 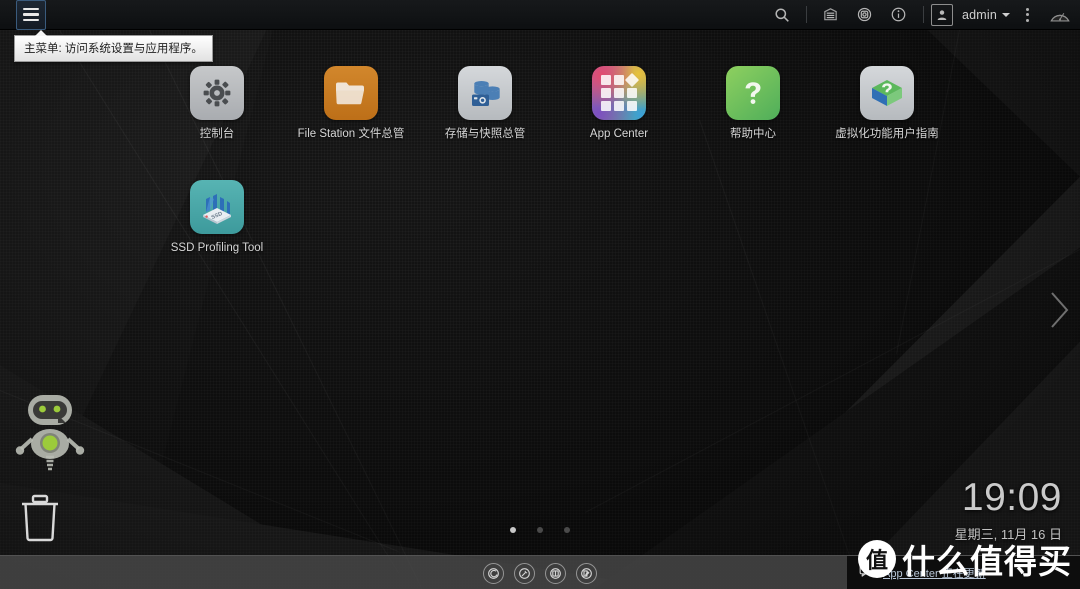 I want to click on desktop-icon-label: SSD Profiling Tool, so click(x=217, y=247).